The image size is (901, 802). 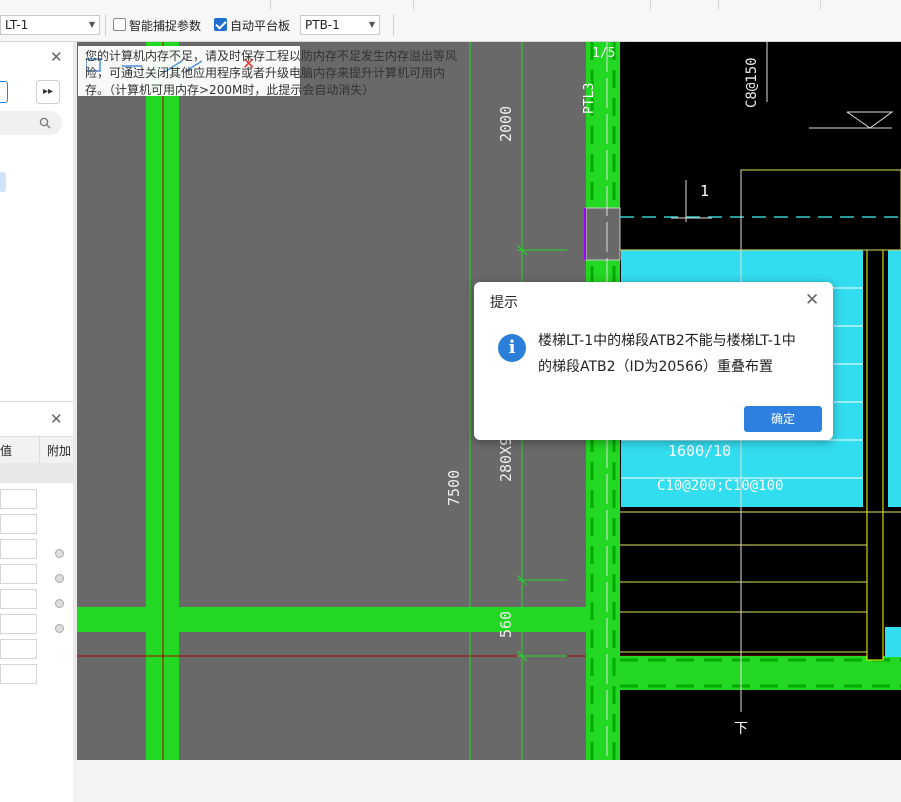 I want to click on auto-platform-checkbox, so click(x=220, y=24).